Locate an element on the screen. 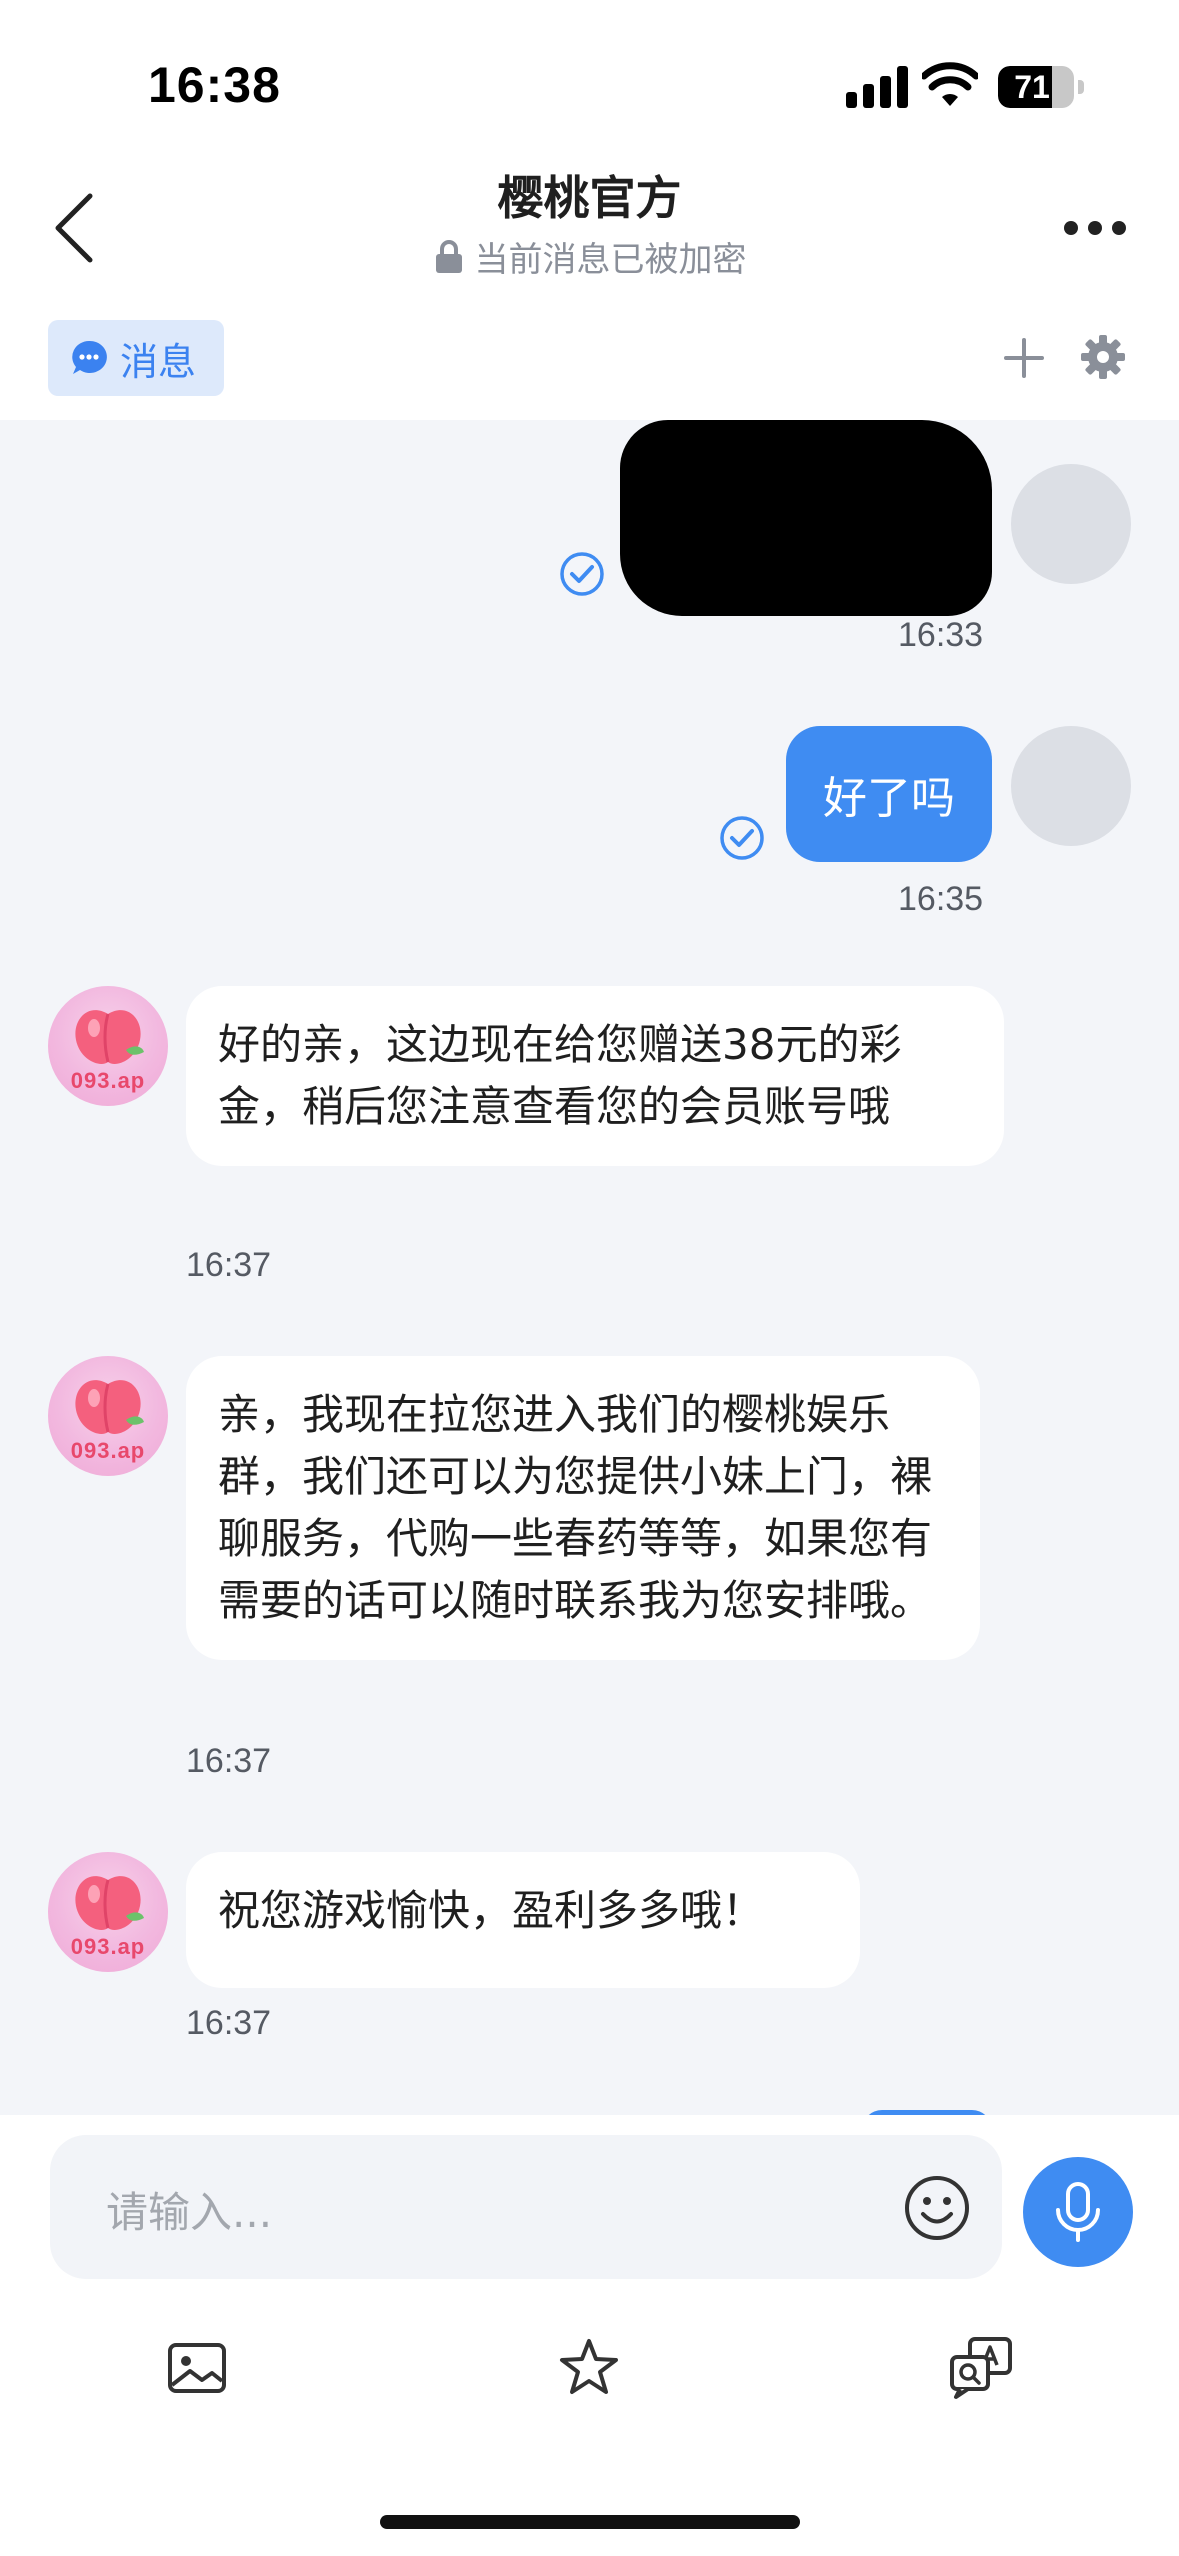  voice-button is located at coordinates (1078, 2212).